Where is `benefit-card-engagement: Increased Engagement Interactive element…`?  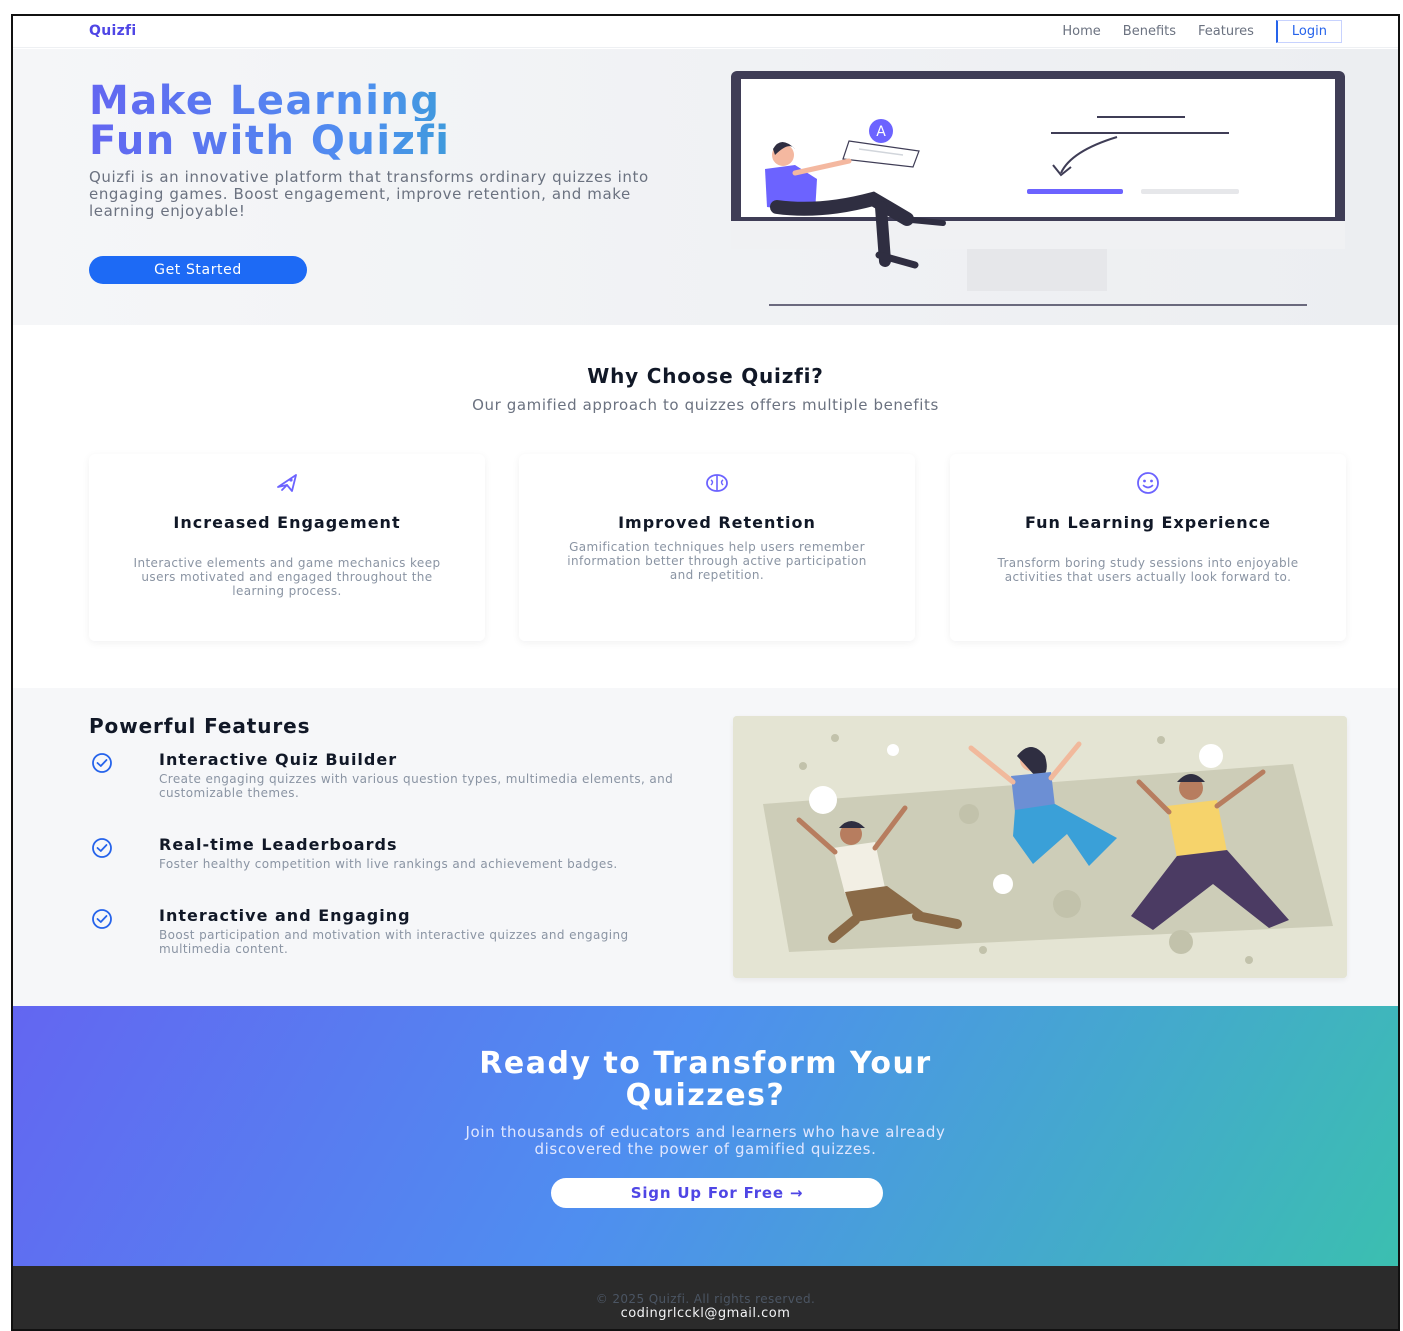 benefit-card-engagement: Increased Engagement Interactive element… is located at coordinates (287, 547).